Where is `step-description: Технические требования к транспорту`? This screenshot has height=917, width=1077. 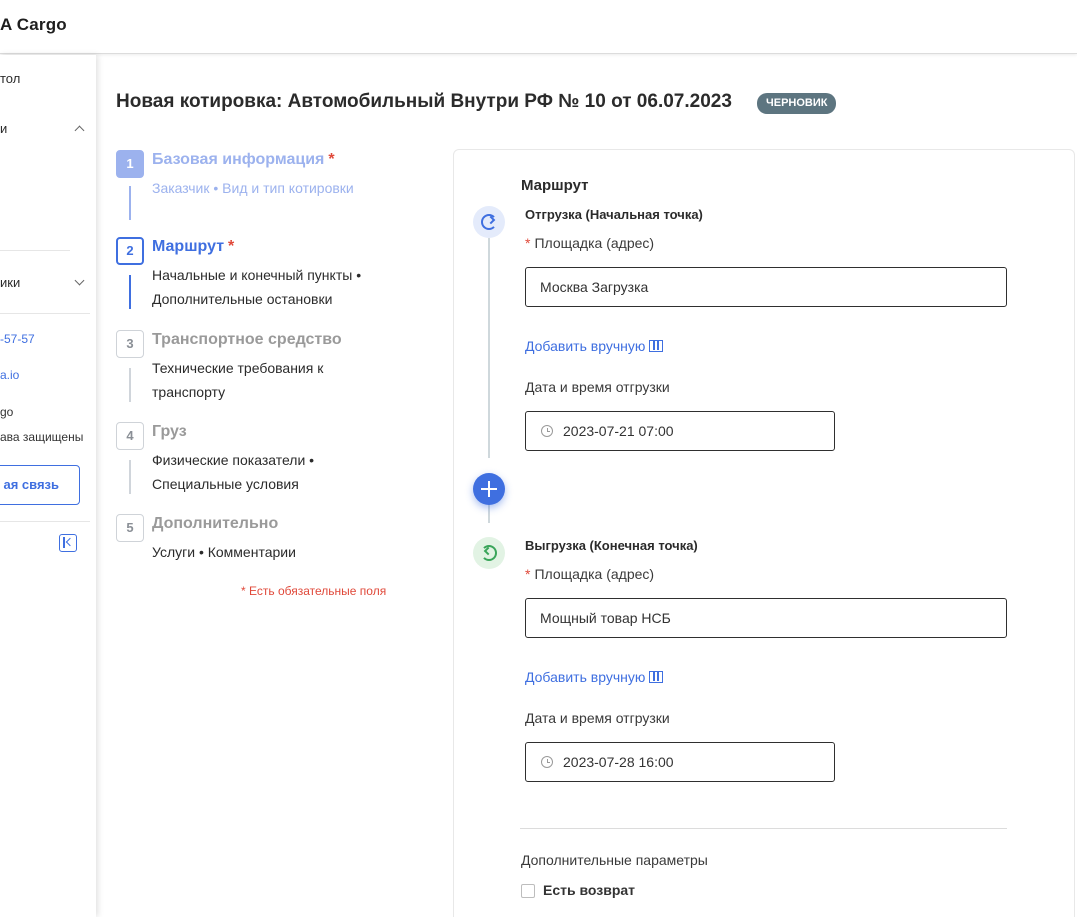 step-description: Технические требования к транспорту is located at coordinates (238, 380).